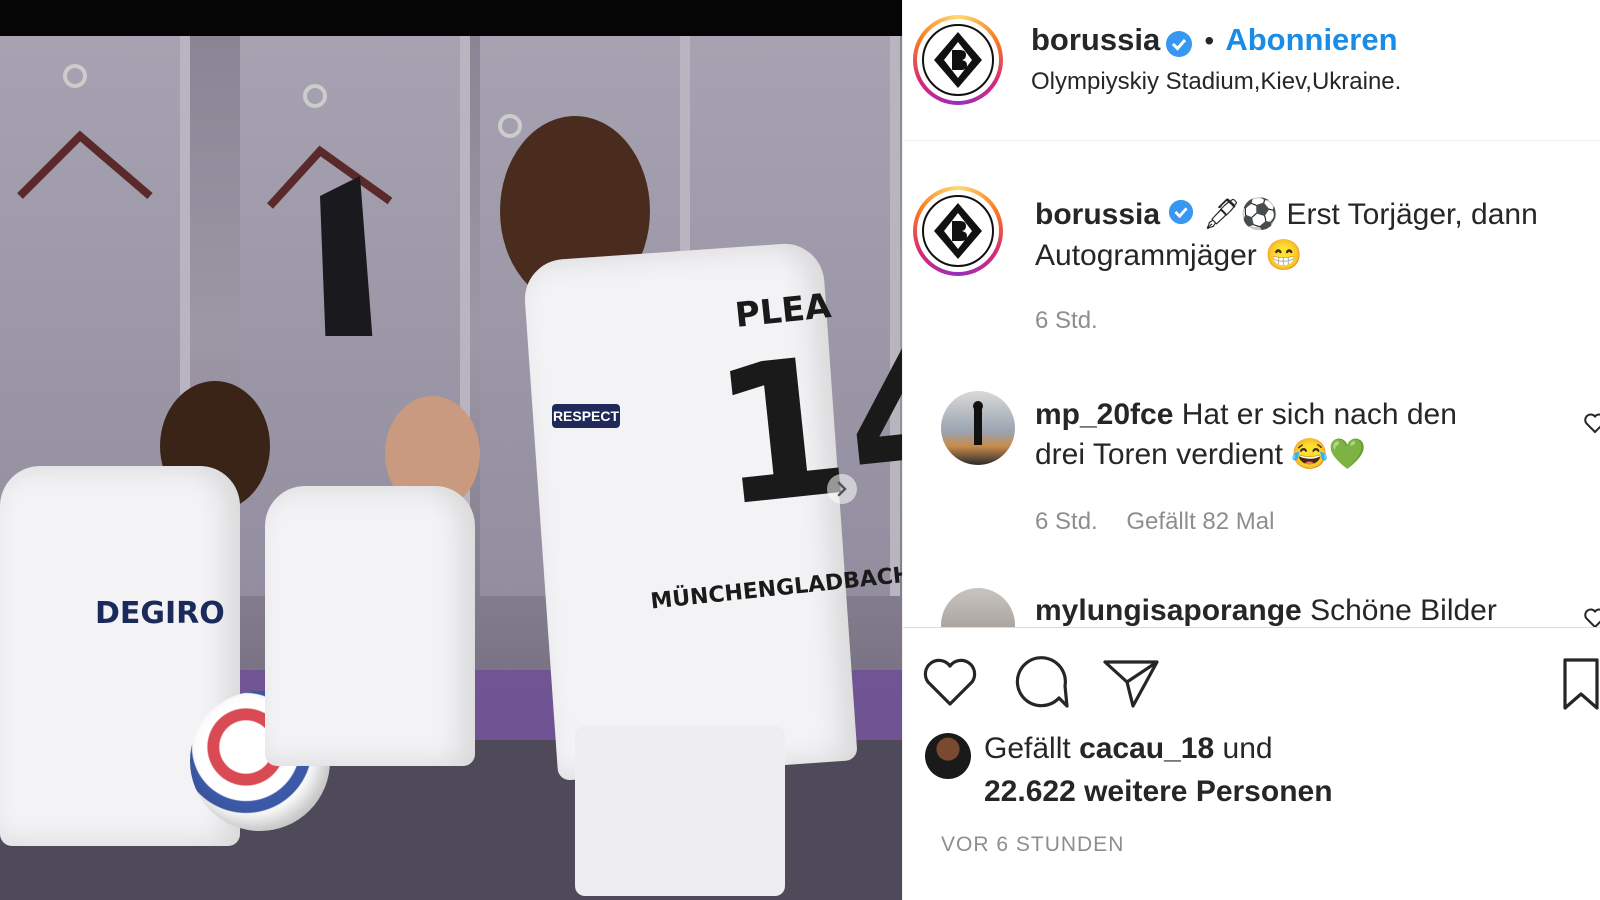 The width and height of the screenshot is (1600, 900). I want to click on photo-top-bar, so click(451, 18).